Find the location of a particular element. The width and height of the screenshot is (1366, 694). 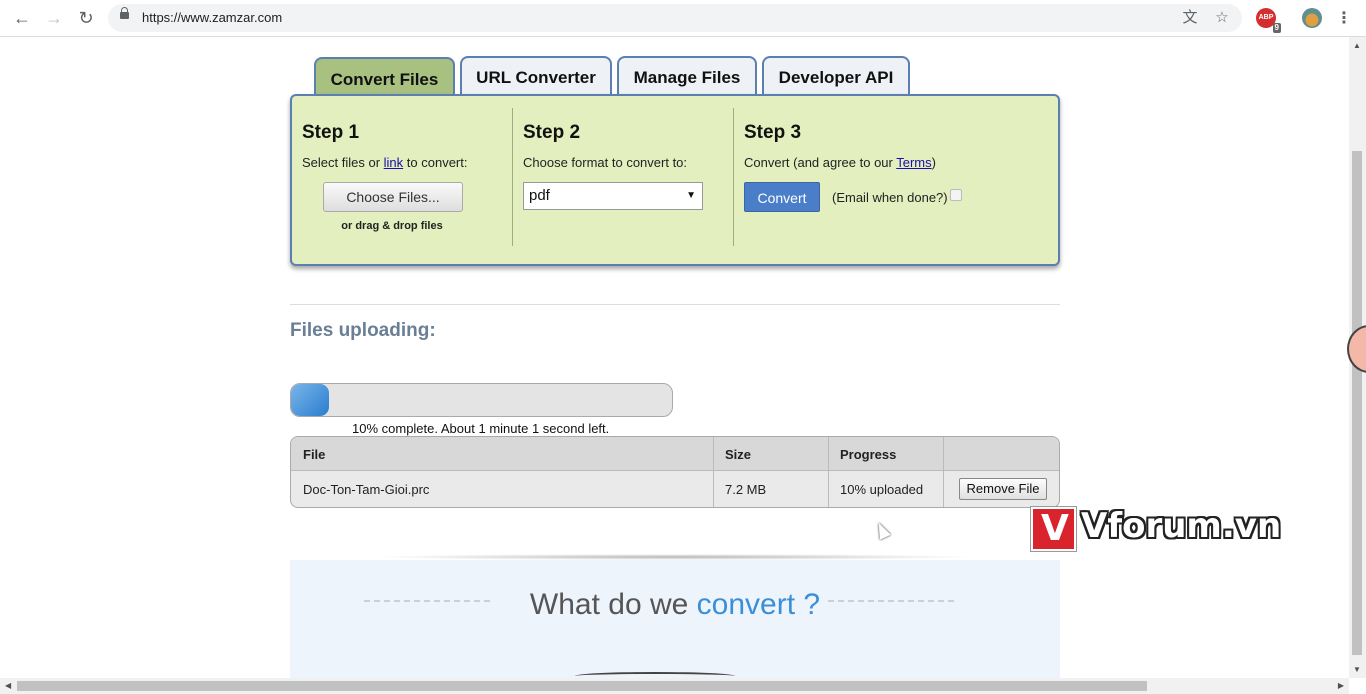

what-do-we-convert-banner: What do we convert ? is located at coordinates (675, 619).